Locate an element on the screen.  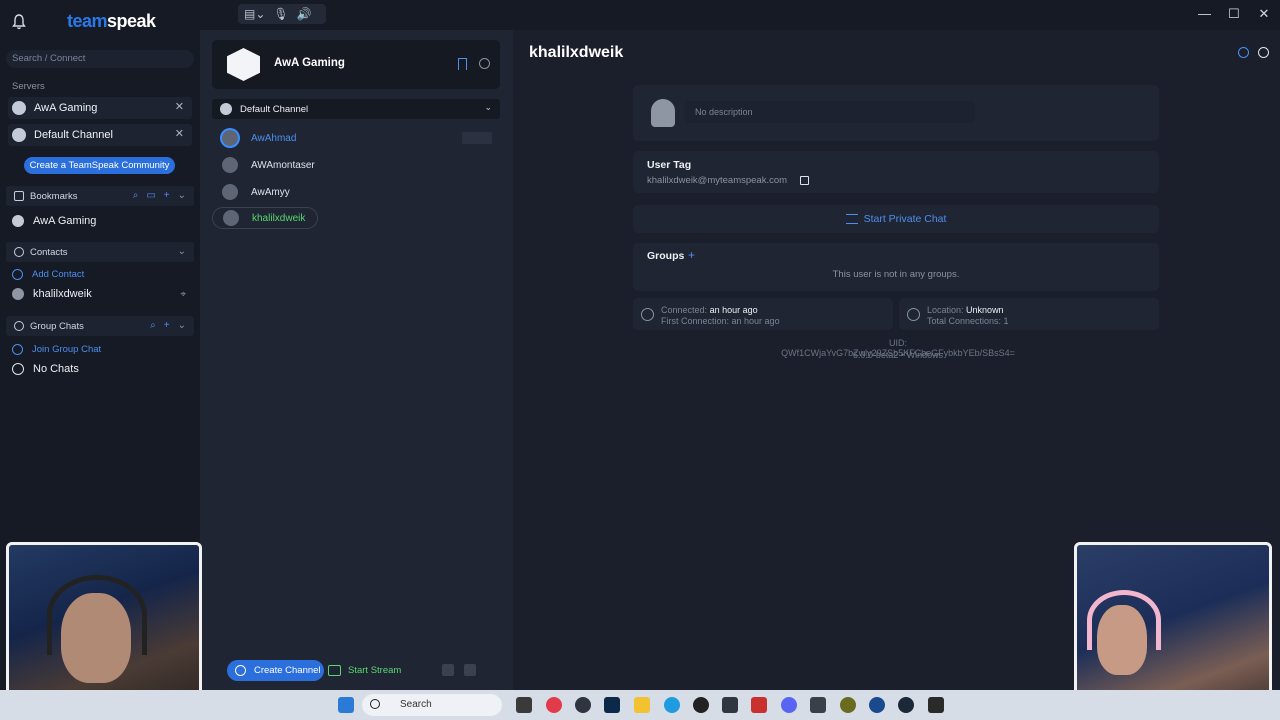
search-connect-input: Search / Connect is located at coordinates (100, 59).